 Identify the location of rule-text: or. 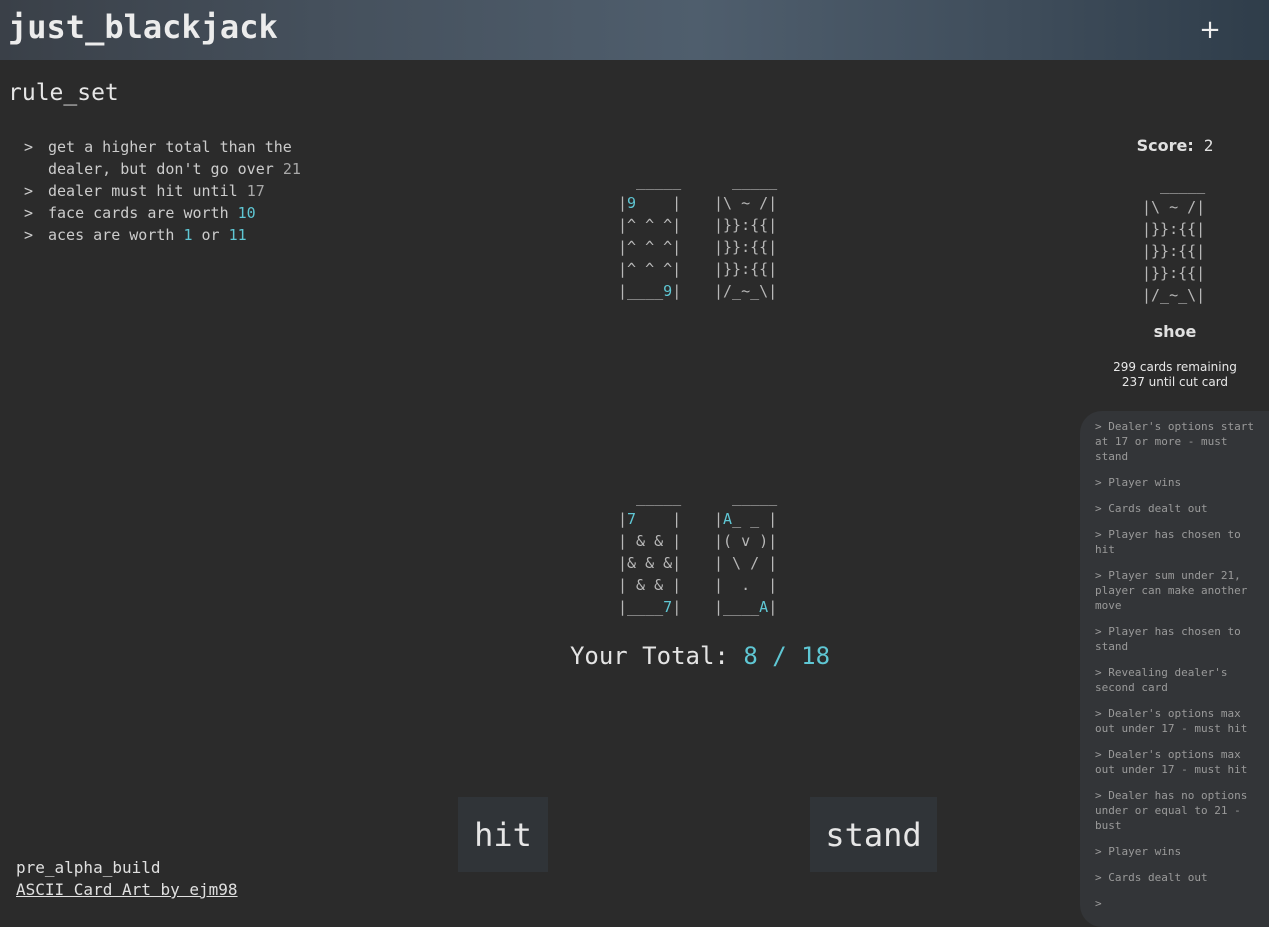
(210, 235).